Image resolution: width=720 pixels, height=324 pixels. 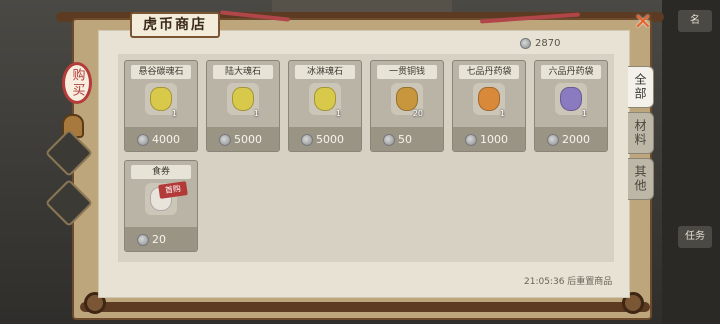 I want to click on item-price: 1000, so click(x=486, y=139).